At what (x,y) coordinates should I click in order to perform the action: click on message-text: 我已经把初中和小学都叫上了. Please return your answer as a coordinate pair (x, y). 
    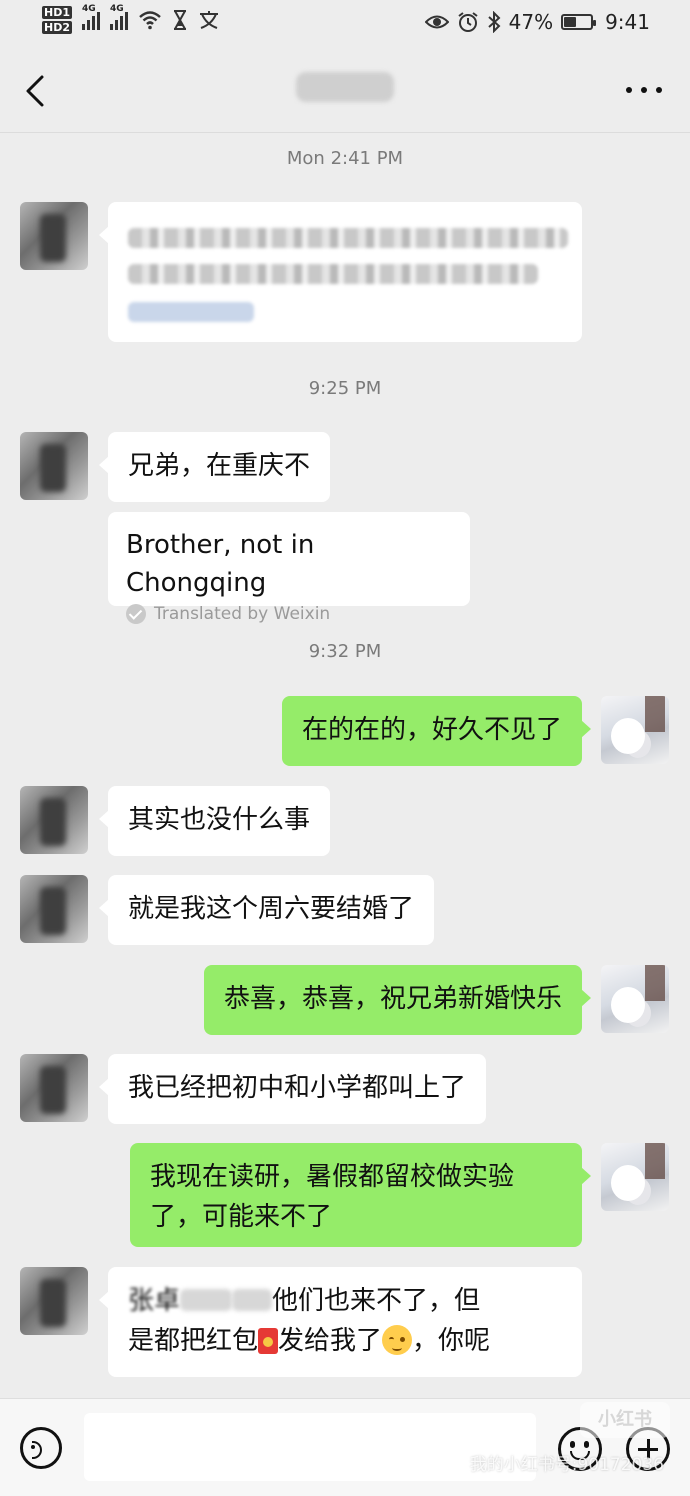
    Looking at the image, I should click on (297, 1088).